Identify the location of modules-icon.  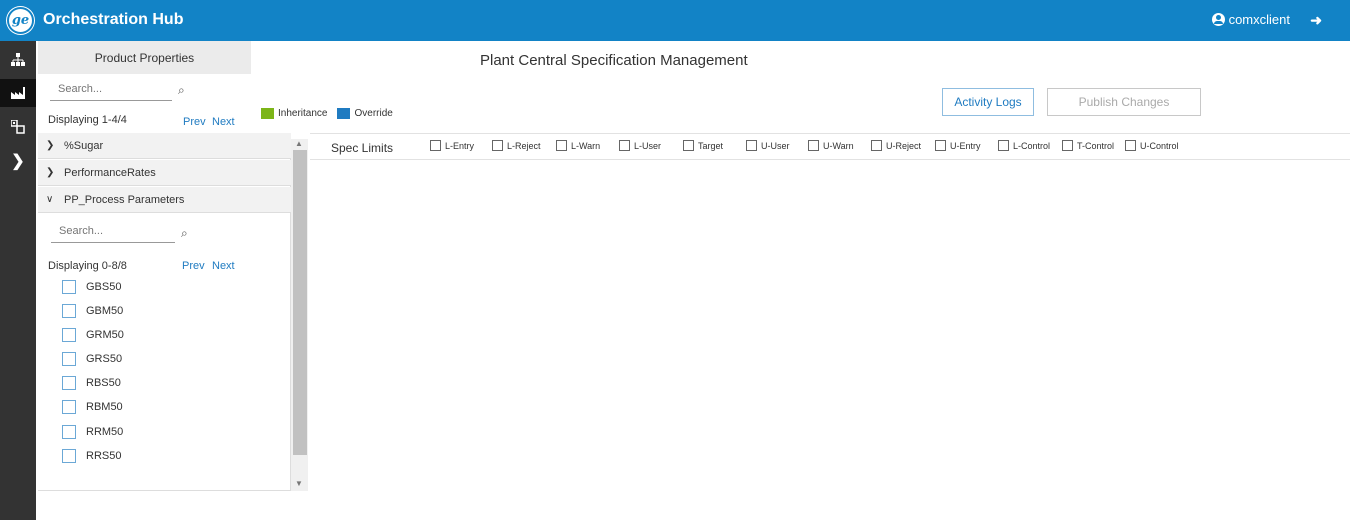
(18, 127).